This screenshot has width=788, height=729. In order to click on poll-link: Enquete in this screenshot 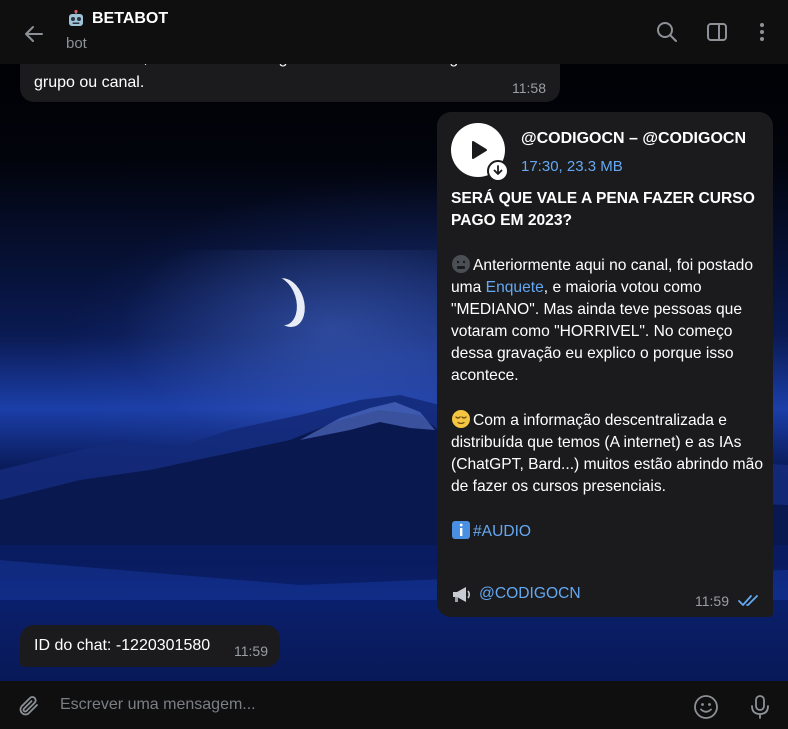, I will do `click(515, 287)`.